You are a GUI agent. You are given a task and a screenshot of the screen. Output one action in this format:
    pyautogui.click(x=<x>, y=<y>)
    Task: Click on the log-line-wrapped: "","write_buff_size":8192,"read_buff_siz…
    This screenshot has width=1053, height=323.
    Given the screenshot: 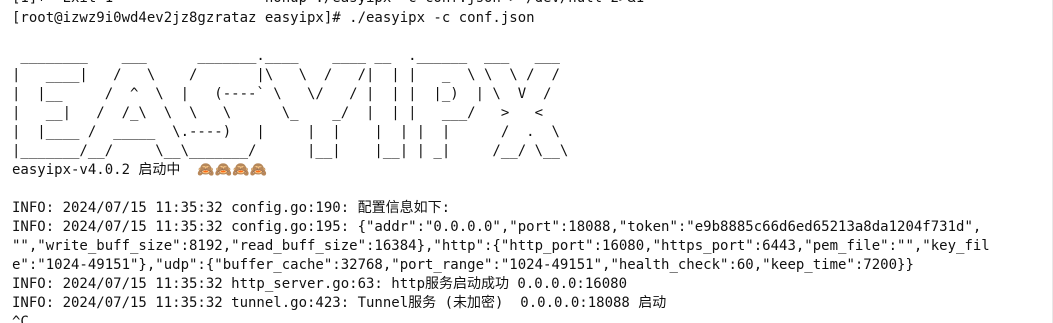 What is the action you would take?
    pyautogui.click(x=501, y=246)
    